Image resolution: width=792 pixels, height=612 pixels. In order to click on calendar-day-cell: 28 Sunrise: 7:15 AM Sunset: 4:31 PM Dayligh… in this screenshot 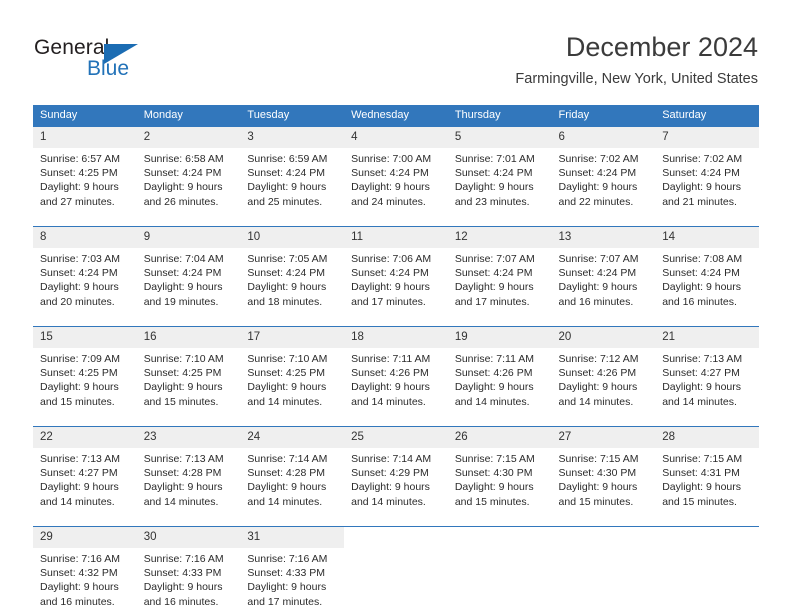, I will do `click(707, 469)`.